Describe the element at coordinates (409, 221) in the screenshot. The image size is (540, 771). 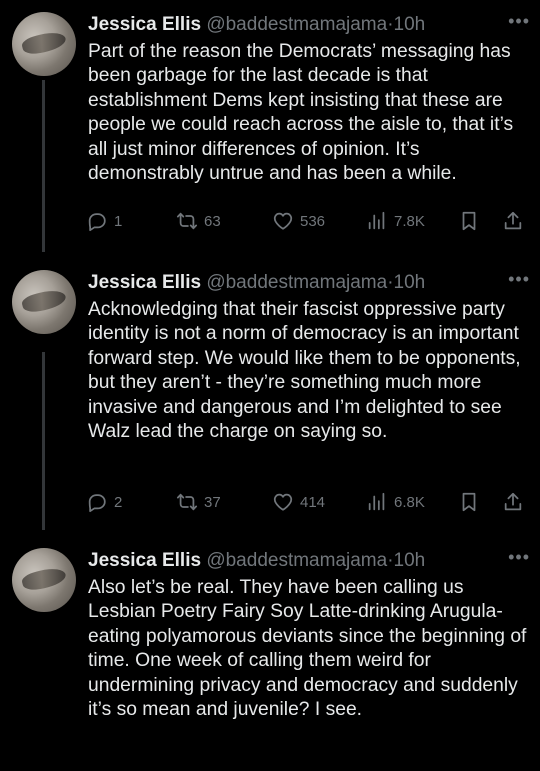
I see `views-count: 7.8K` at that location.